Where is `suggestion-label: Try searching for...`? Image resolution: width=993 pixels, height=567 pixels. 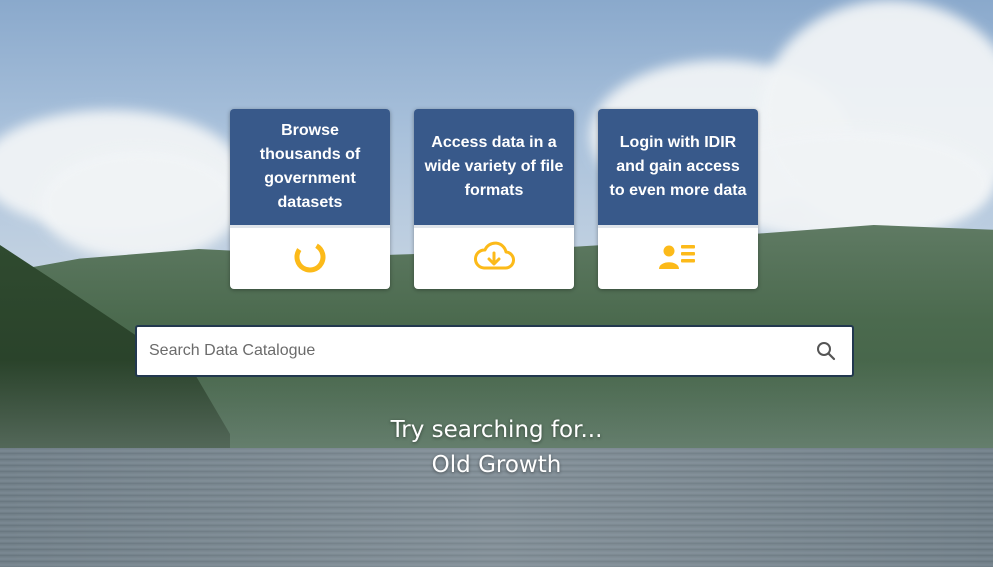 suggestion-label: Try searching for... is located at coordinates (496, 430).